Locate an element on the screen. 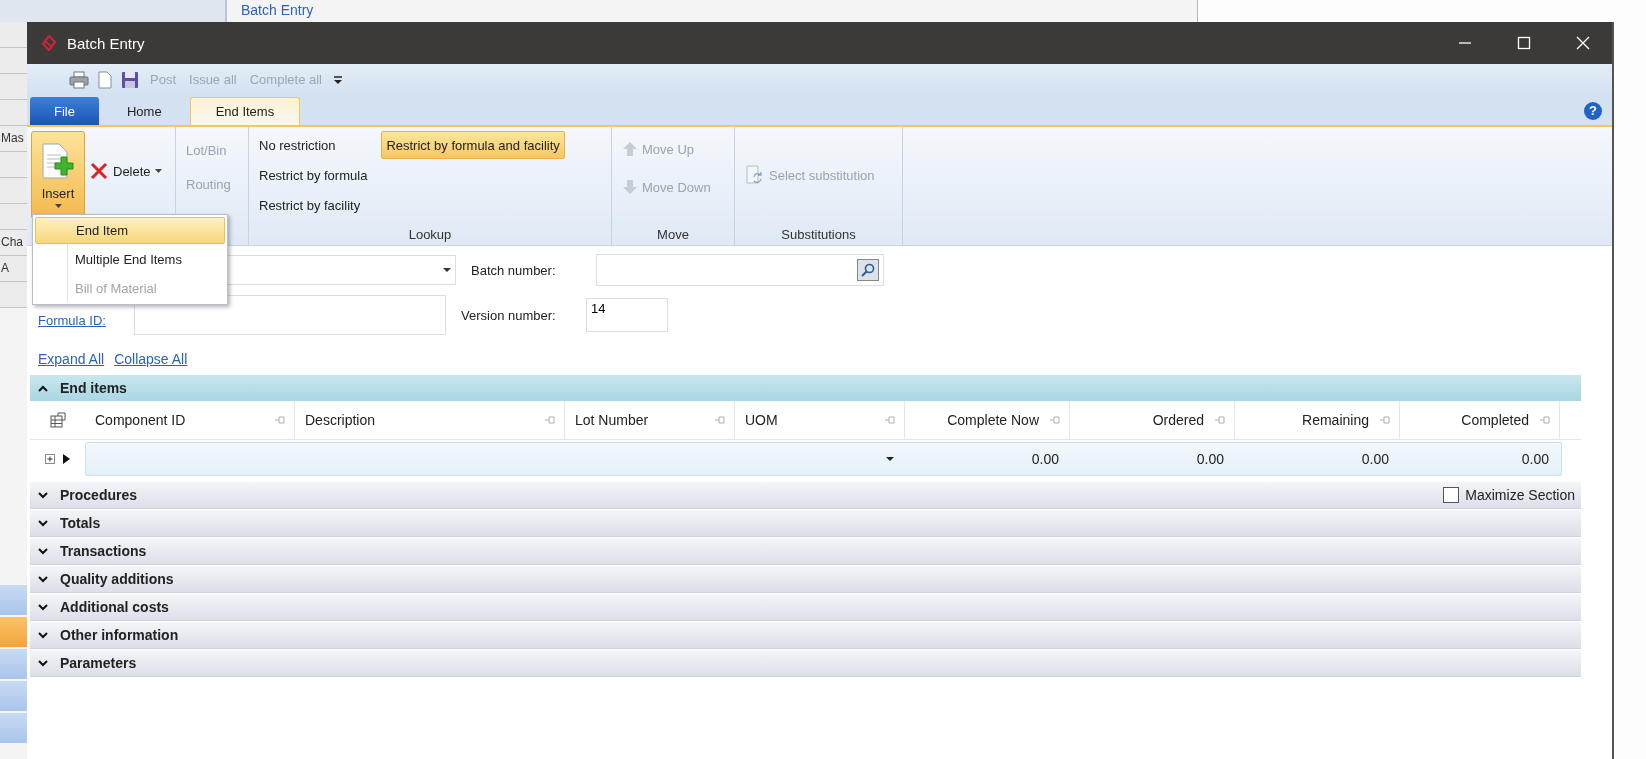 This screenshot has height=759, width=1646. delete-button: Delete is located at coordinates (125, 171).